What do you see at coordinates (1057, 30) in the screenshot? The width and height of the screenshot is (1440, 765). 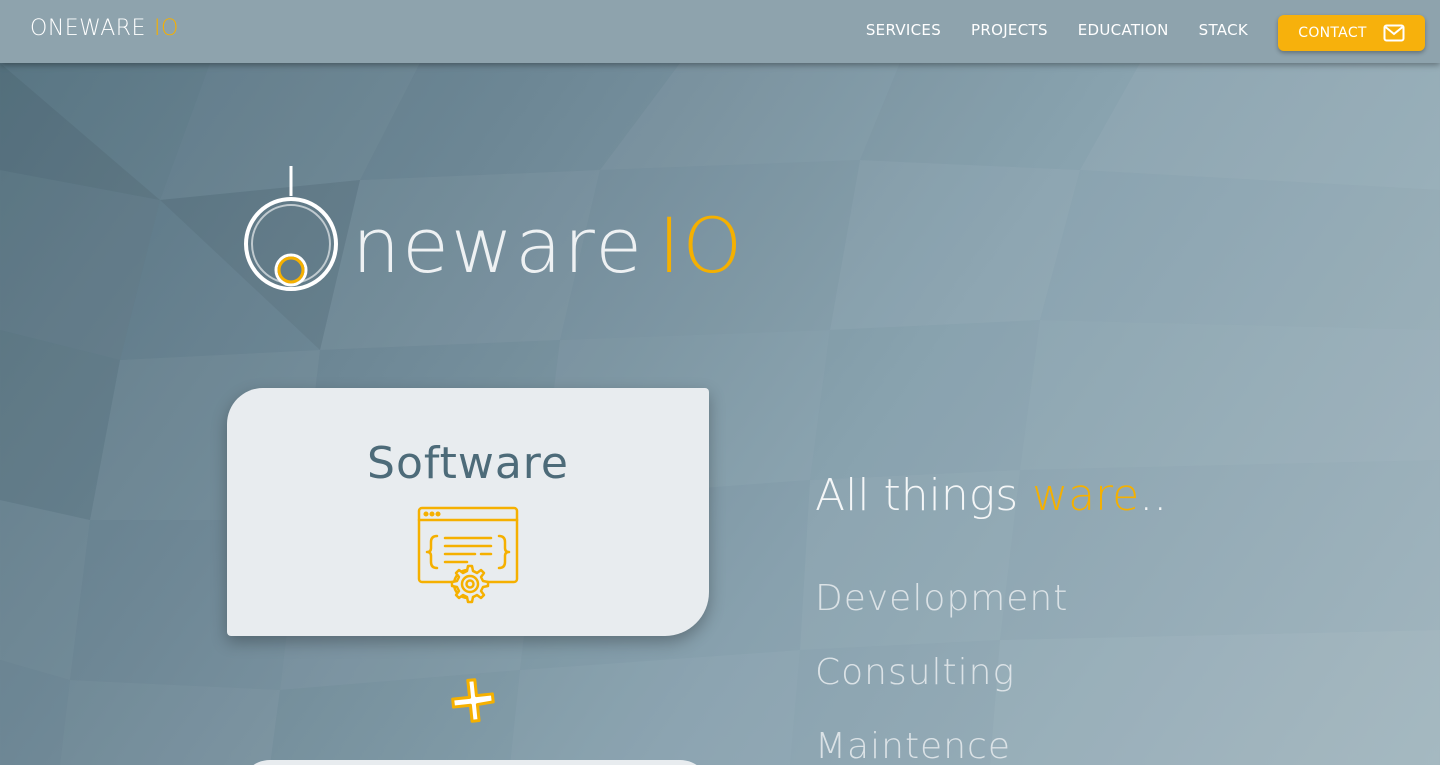 I see `nav-links: SERVICES PROJECTS EDUCATION STACK` at bounding box center [1057, 30].